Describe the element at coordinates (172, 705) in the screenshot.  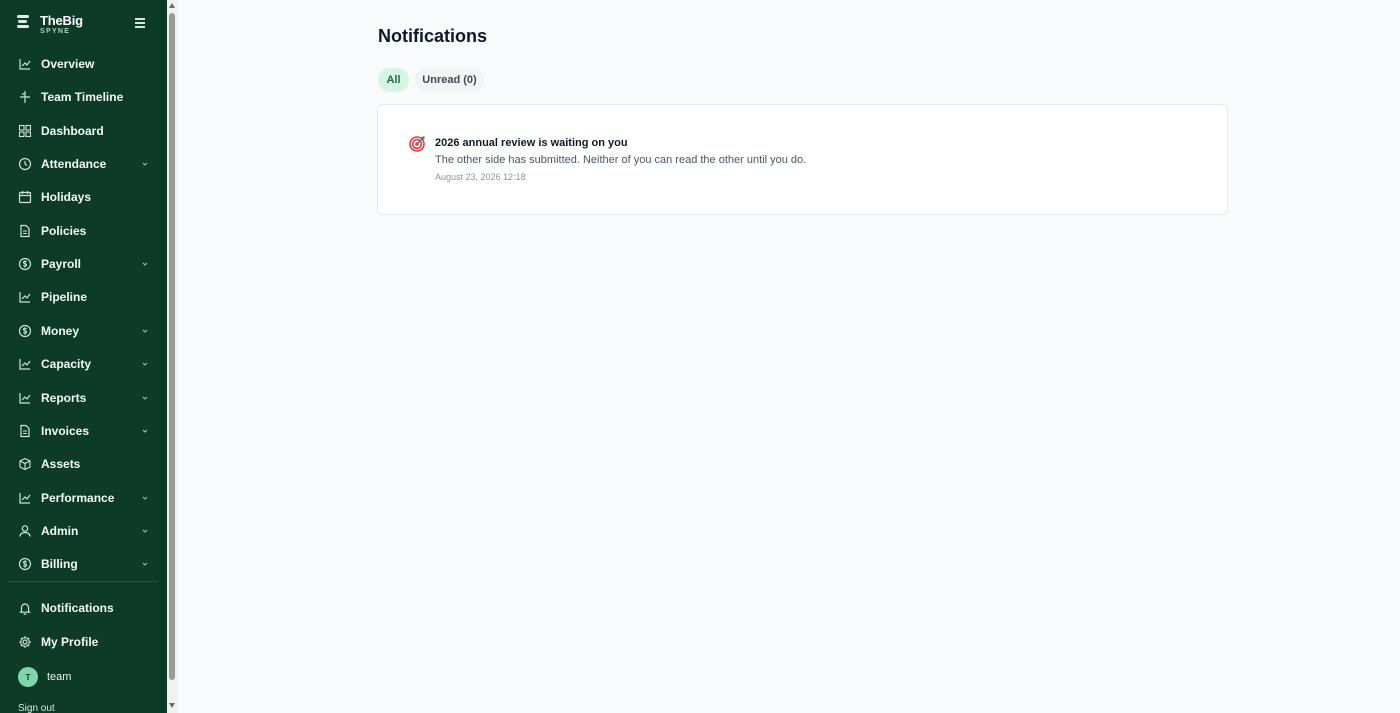
I see `scroll-down-arrow-icon` at that location.